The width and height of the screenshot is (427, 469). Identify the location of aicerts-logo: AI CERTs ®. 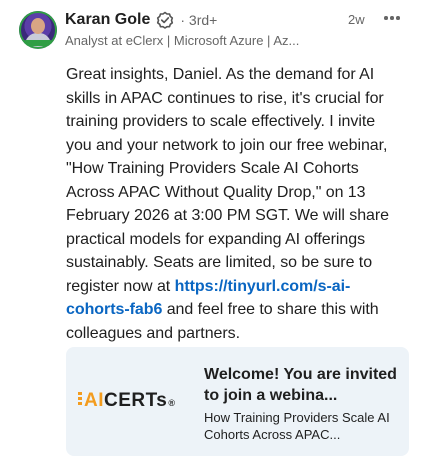
(127, 401).